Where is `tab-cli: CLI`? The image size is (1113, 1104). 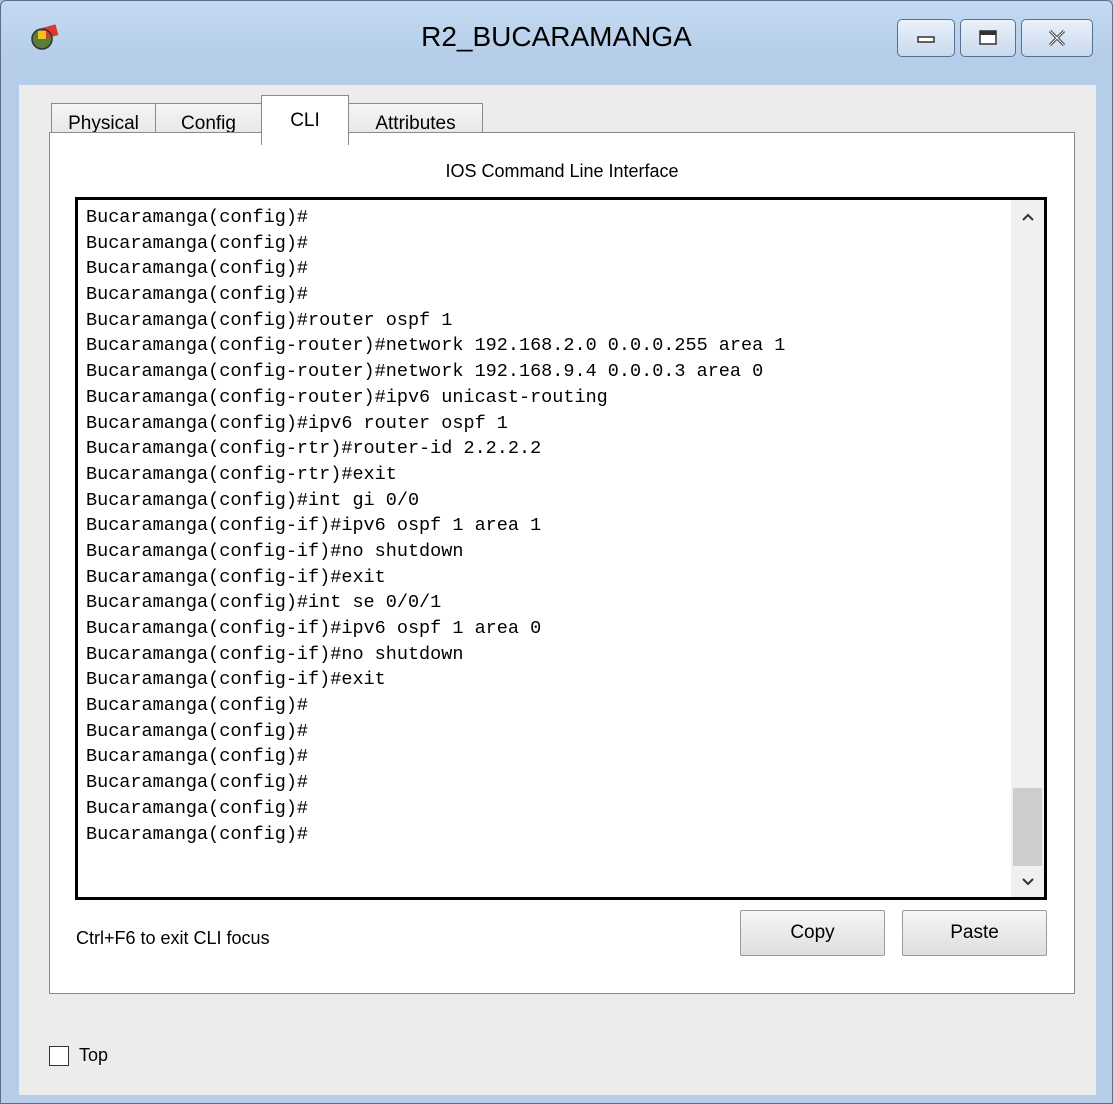
tab-cli: CLI is located at coordinates (305, 120).